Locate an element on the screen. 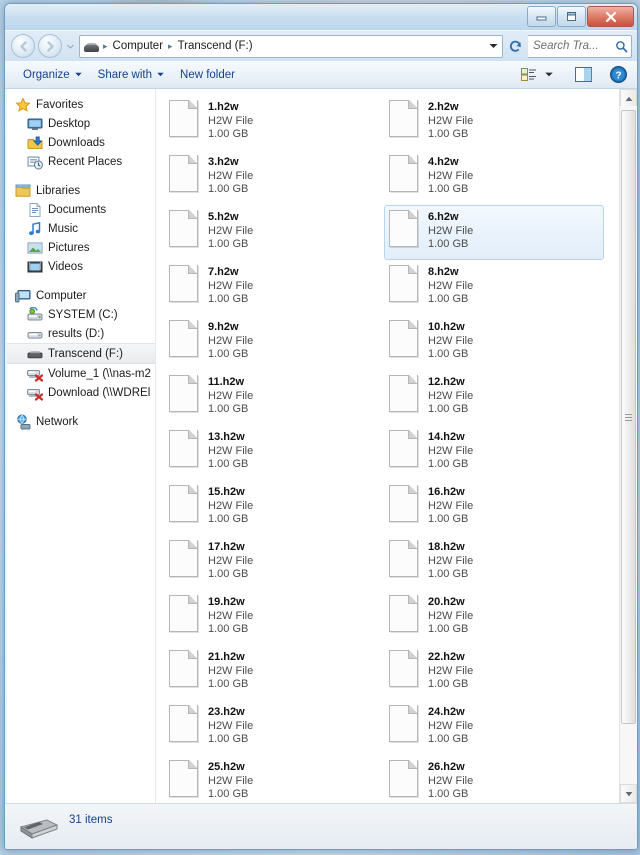 This screenshot has height=855, width=640. file-name: 7.h2w is located at coordinates (223, 272).